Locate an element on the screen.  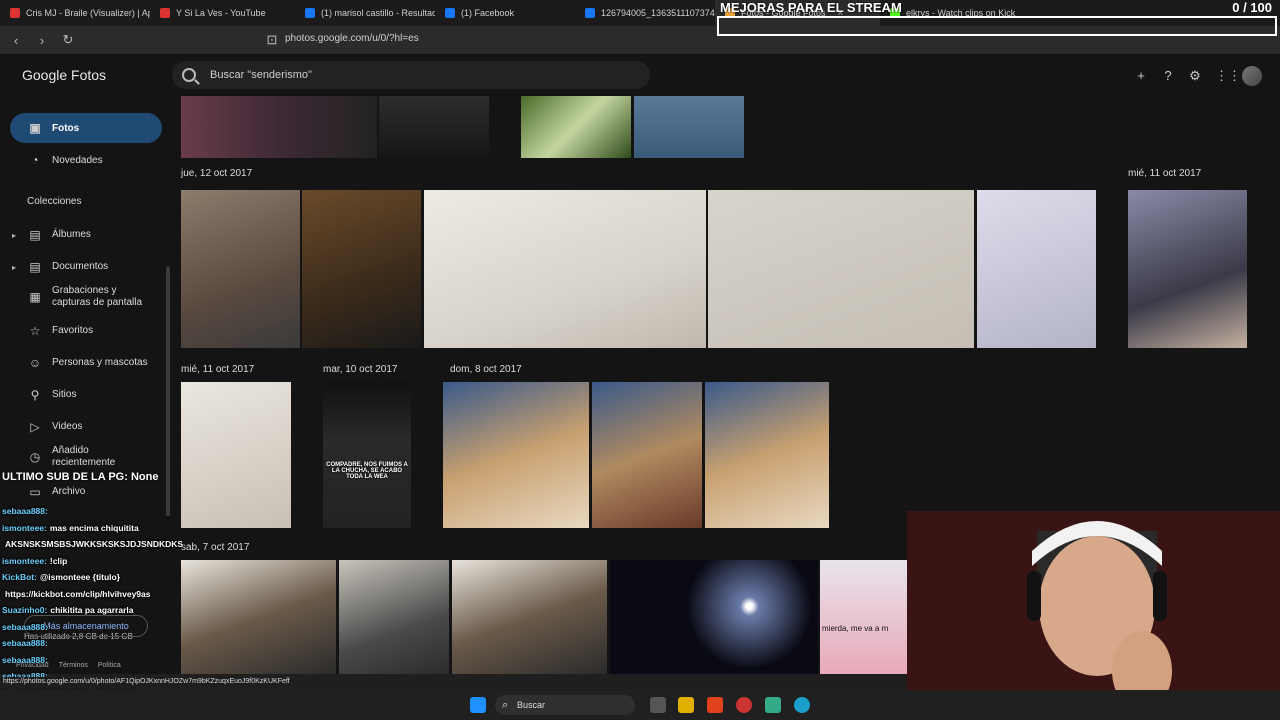
sidebar-collection-item: ▷ Videos is located at coordinates (86, 427).